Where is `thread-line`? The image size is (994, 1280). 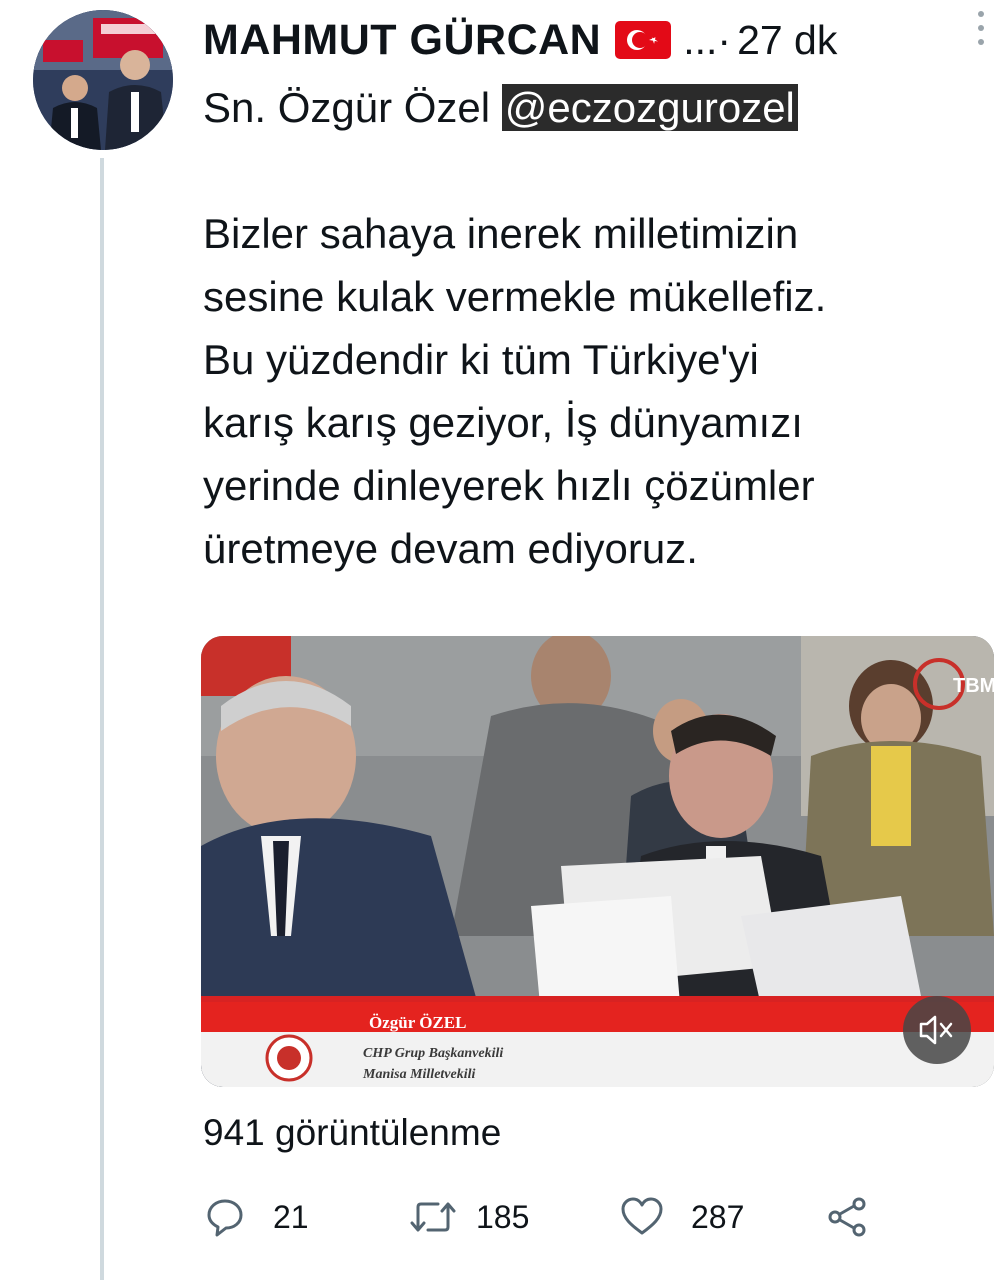 thread-line is located at coordinates (102, 719).